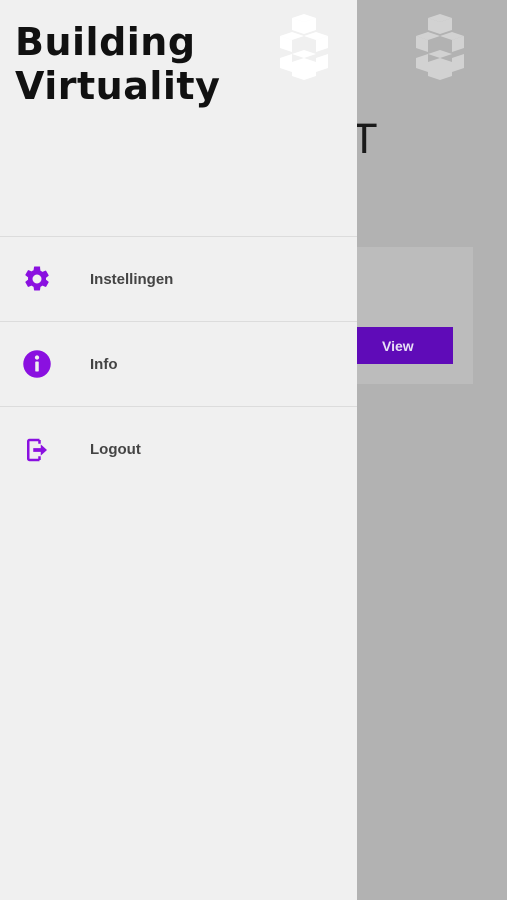 This screenshot has width=507, height=900. What do you see at coordinates (118, 86) in the screenshot?
I see `app-title-line-2: Virtuality` at bounding box center [118, 86].